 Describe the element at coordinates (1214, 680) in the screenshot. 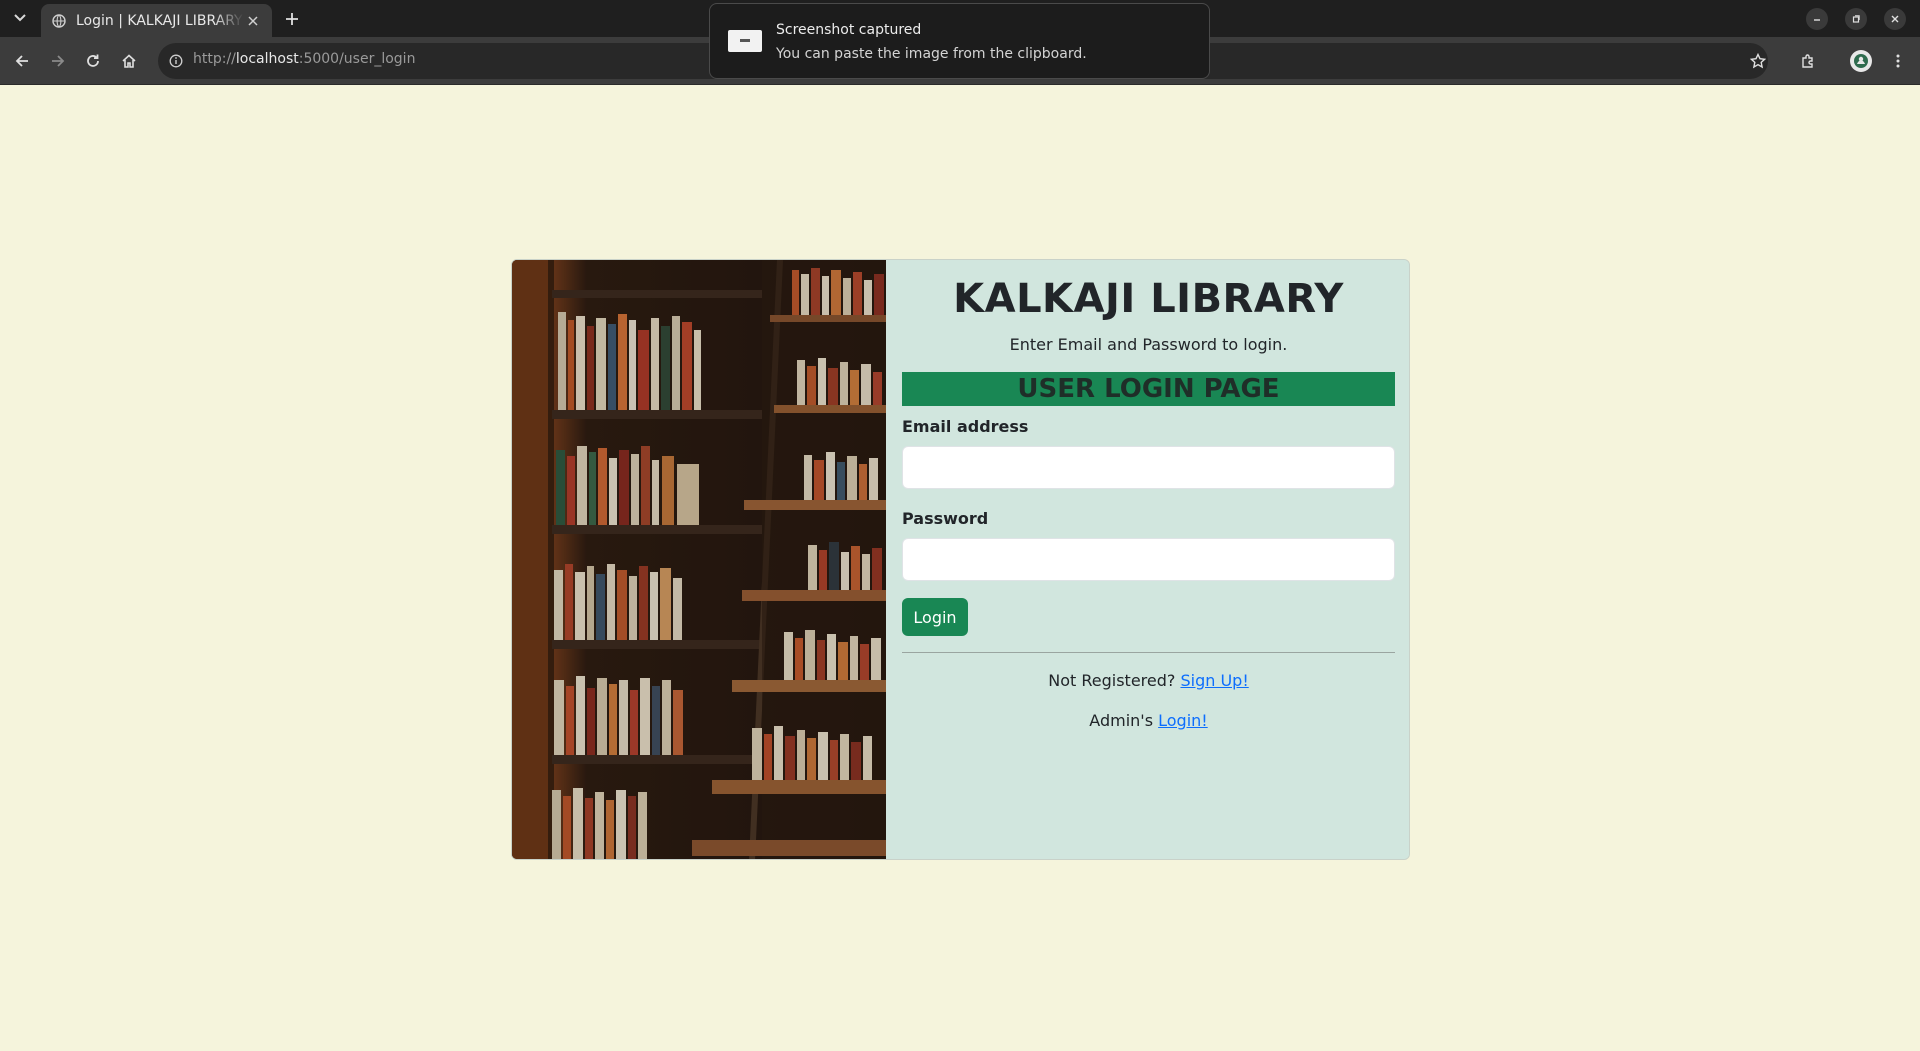

I see `signup-link: Sign Up!` at that location.